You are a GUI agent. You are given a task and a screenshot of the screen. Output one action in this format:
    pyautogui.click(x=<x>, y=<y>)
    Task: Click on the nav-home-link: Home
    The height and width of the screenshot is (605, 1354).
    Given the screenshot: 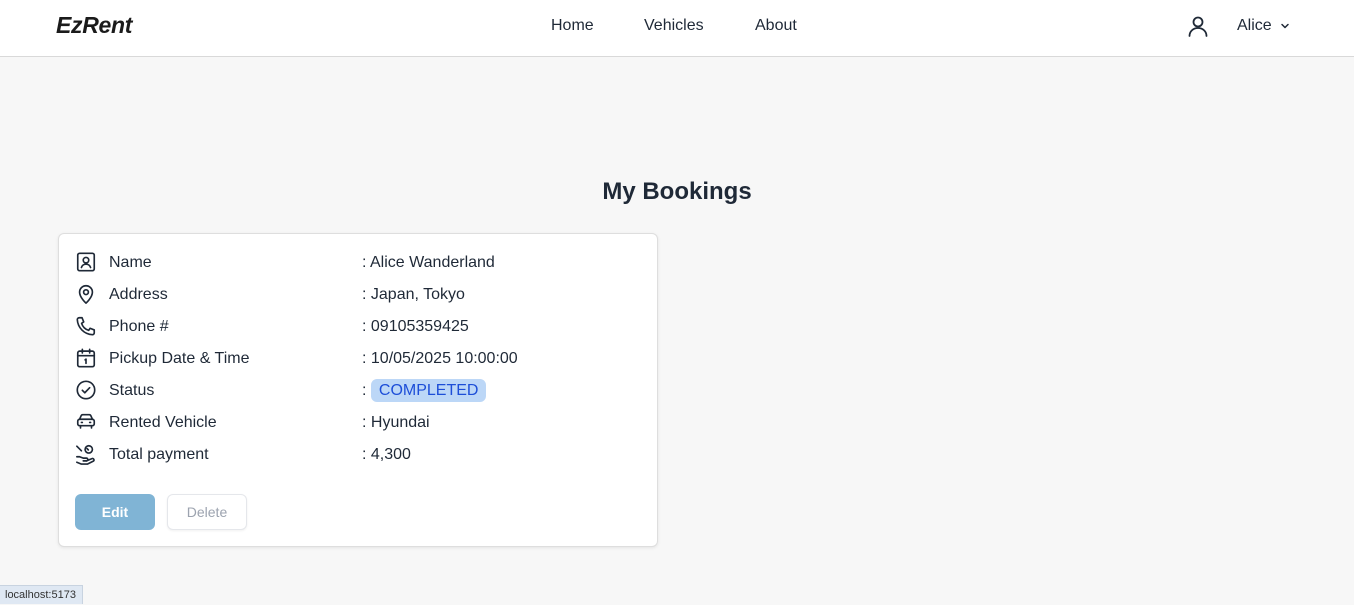 What is the action you would take?
    pyautogui.click(x=572, y=26)
    